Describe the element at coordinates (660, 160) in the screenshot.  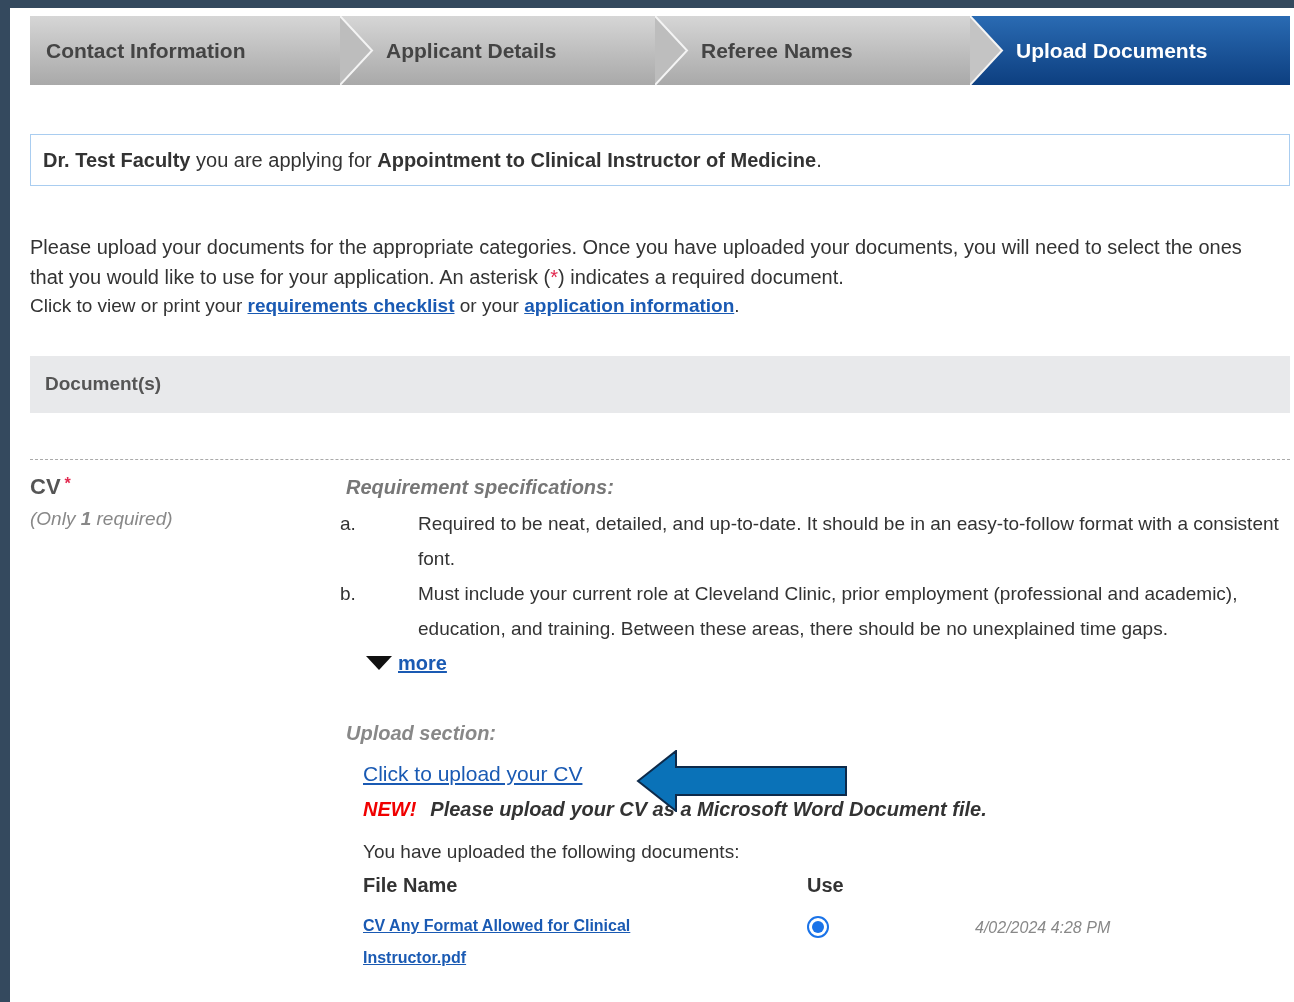
I see `applicant-notice: Dr. Test Faculty you are applying for Appointment to Clinical Instructor of Medicine.` at that location.